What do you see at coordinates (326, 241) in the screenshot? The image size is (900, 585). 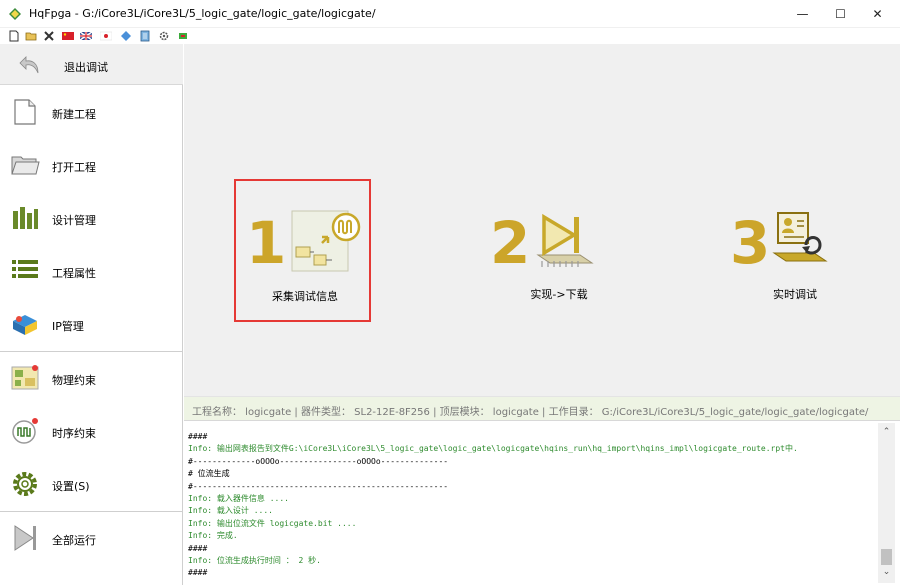 I see `collect-debug-icon` at bounding box center [326, 241].